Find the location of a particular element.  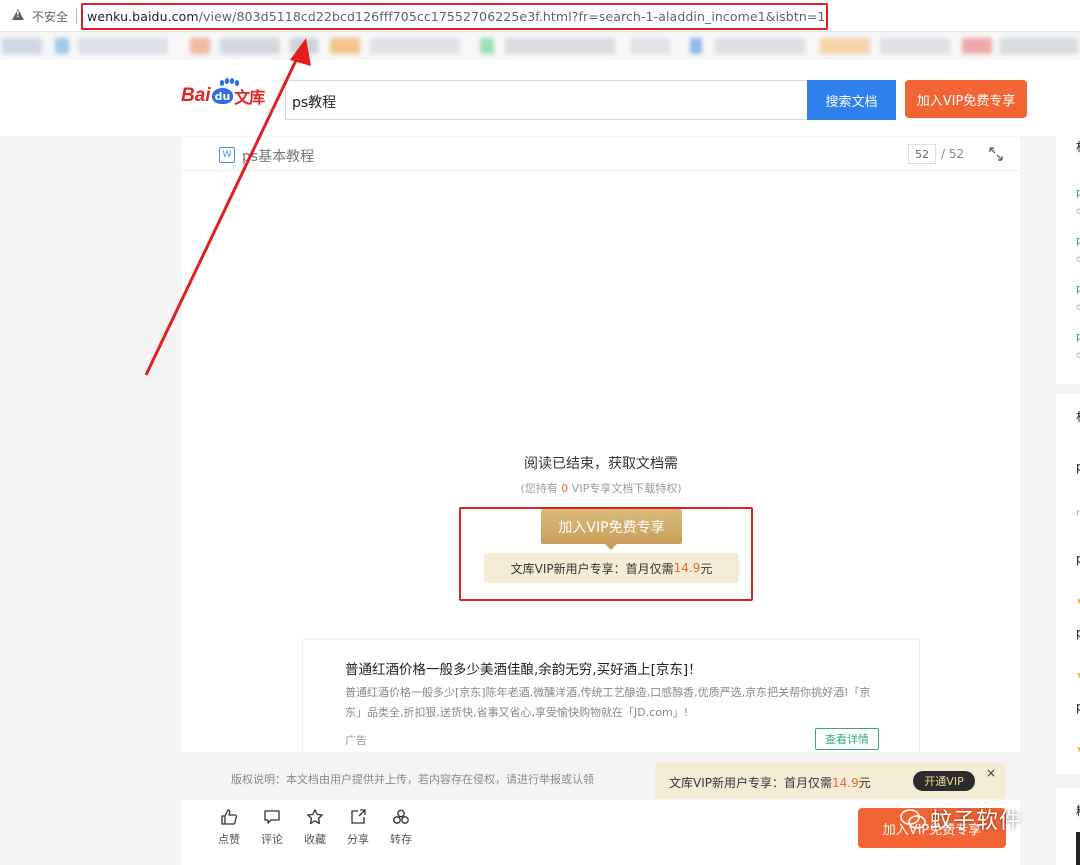

insecure-label: 不安全 is located at coordinates (50, 16).